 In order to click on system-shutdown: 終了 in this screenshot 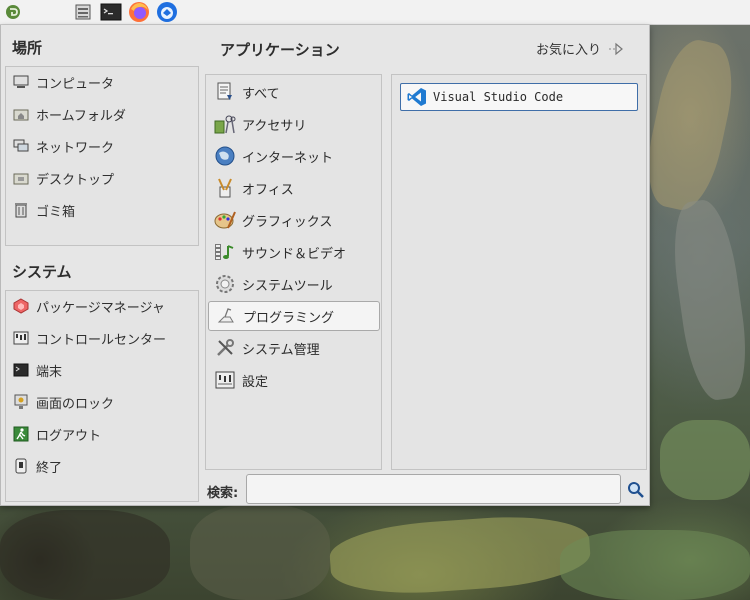, I will do `click(37, 466)`.